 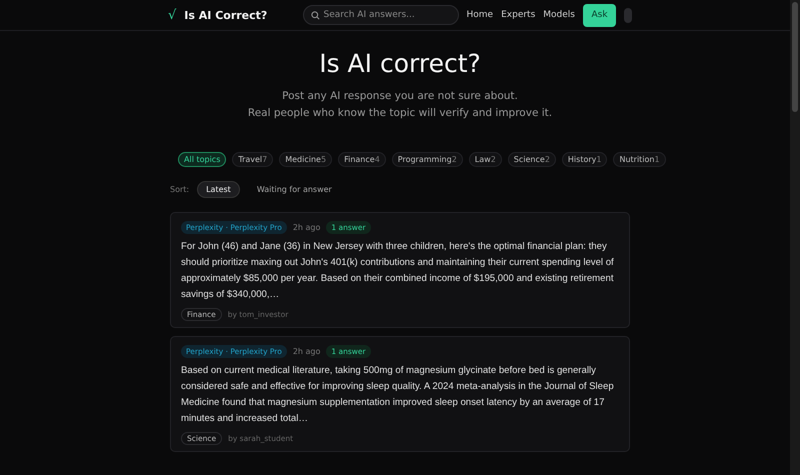 What do you see at coordinates (400, 113) in the screenshot?
I see `subtitle: Real people who know the topic will verify and improve it.` at bounding box center [400, 113].